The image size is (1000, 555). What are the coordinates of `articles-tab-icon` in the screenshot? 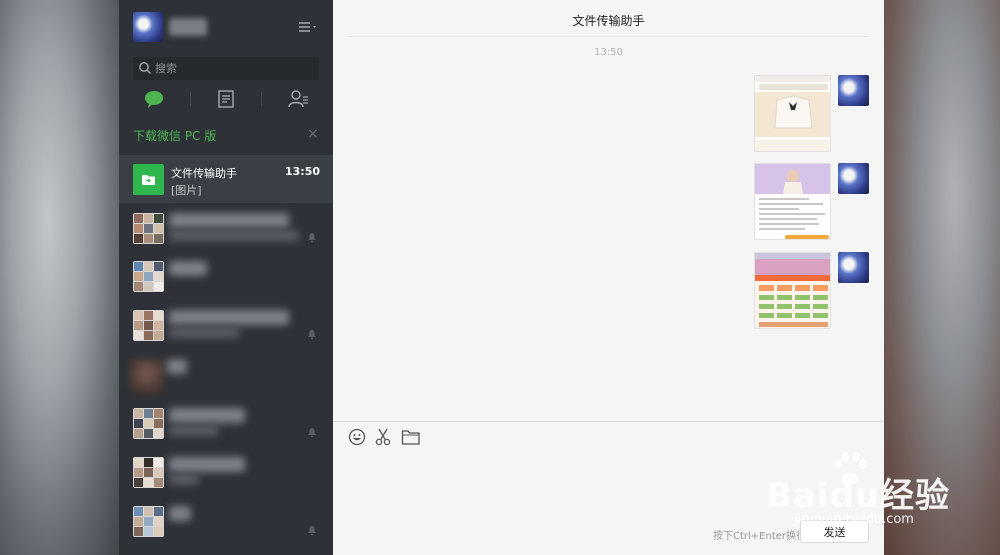 It's located at (226, 99).